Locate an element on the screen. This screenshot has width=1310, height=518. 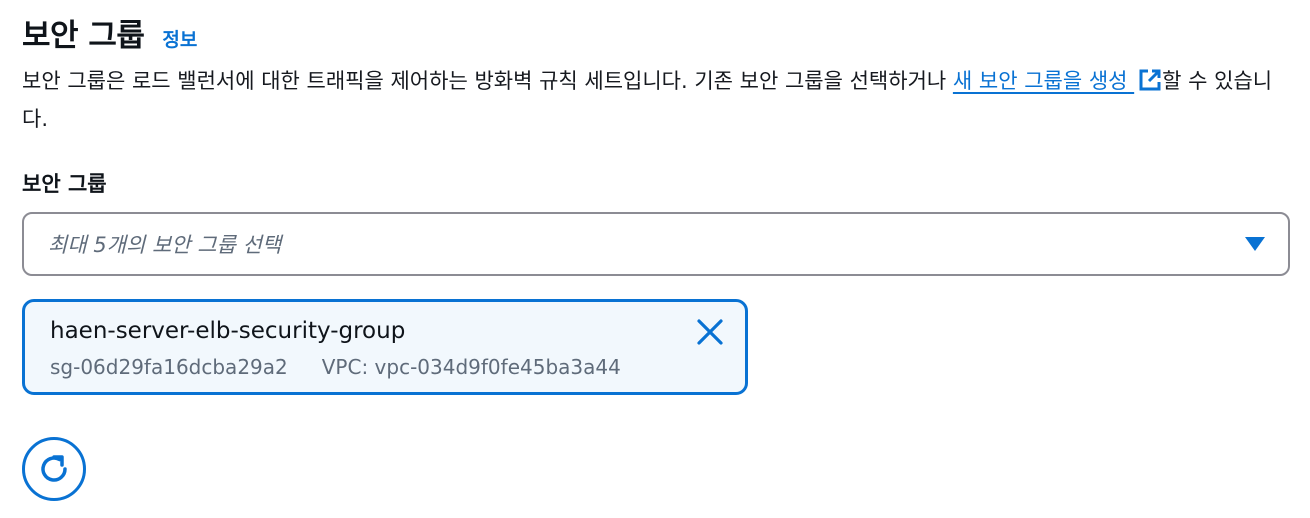
security-group-field-label: 보안 그룹 is located at coordinates (64, 184).